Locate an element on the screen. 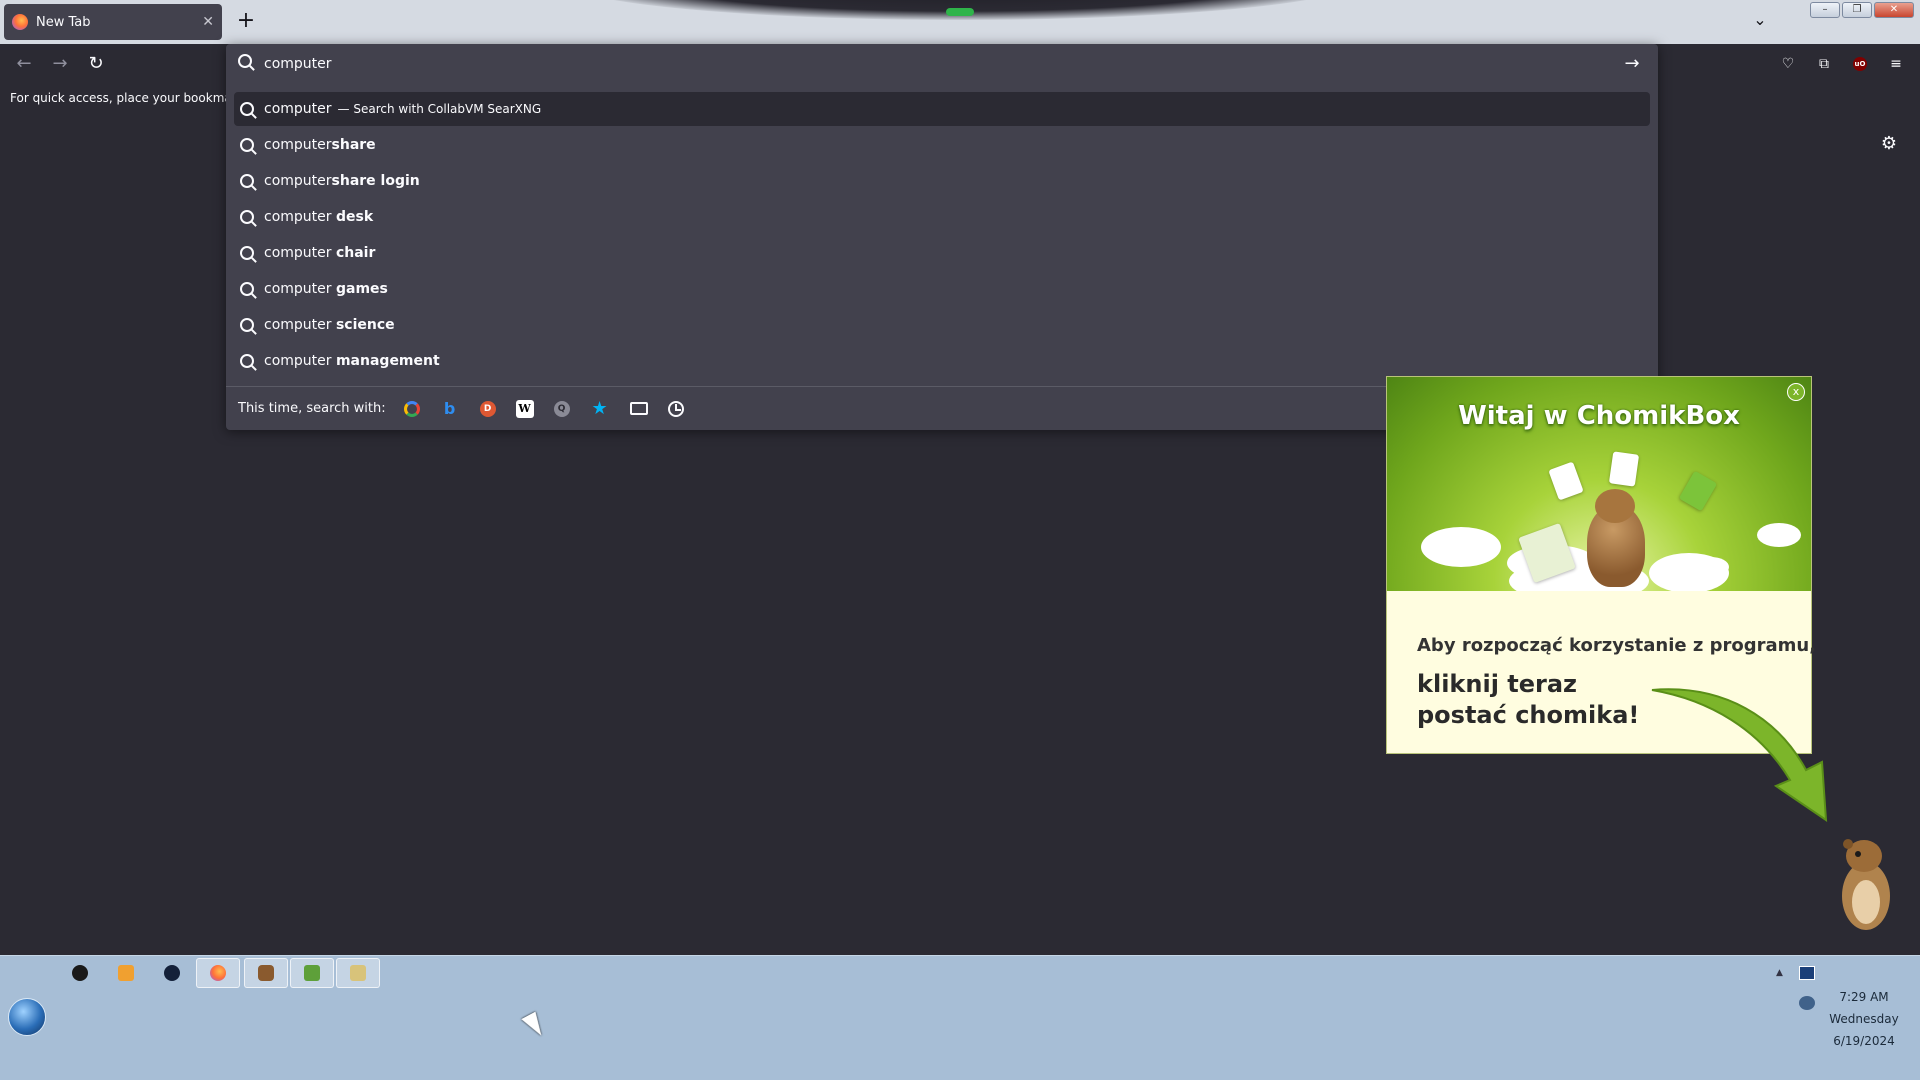  clock-day: Wednesday is located at coordinates (1864, 1019).